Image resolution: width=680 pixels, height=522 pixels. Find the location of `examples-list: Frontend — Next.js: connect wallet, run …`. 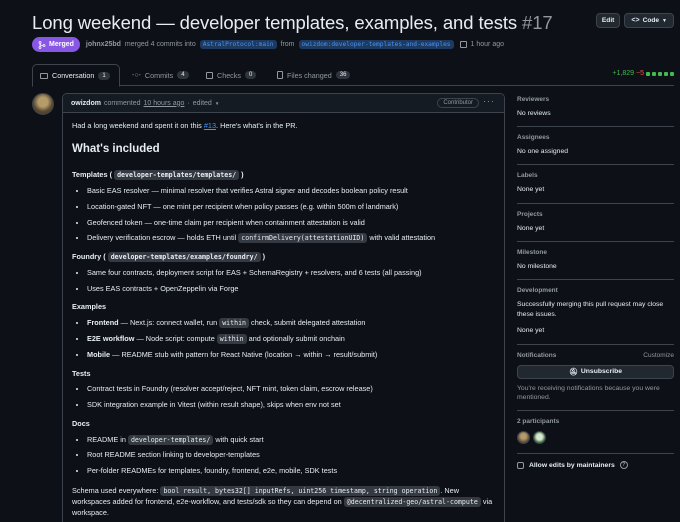

examples-list: Frontend — Next.js: connect wallet, run … is located at coordinates (291, 338).